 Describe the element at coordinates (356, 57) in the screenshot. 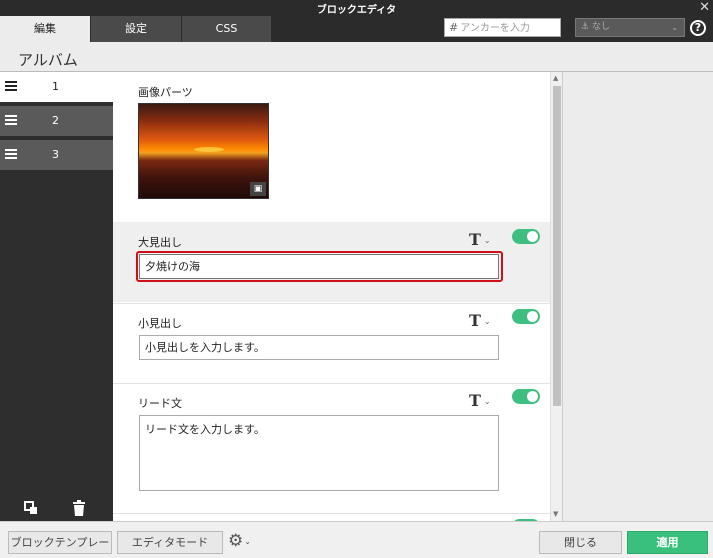

I see `page-header: アルバム` at that location.